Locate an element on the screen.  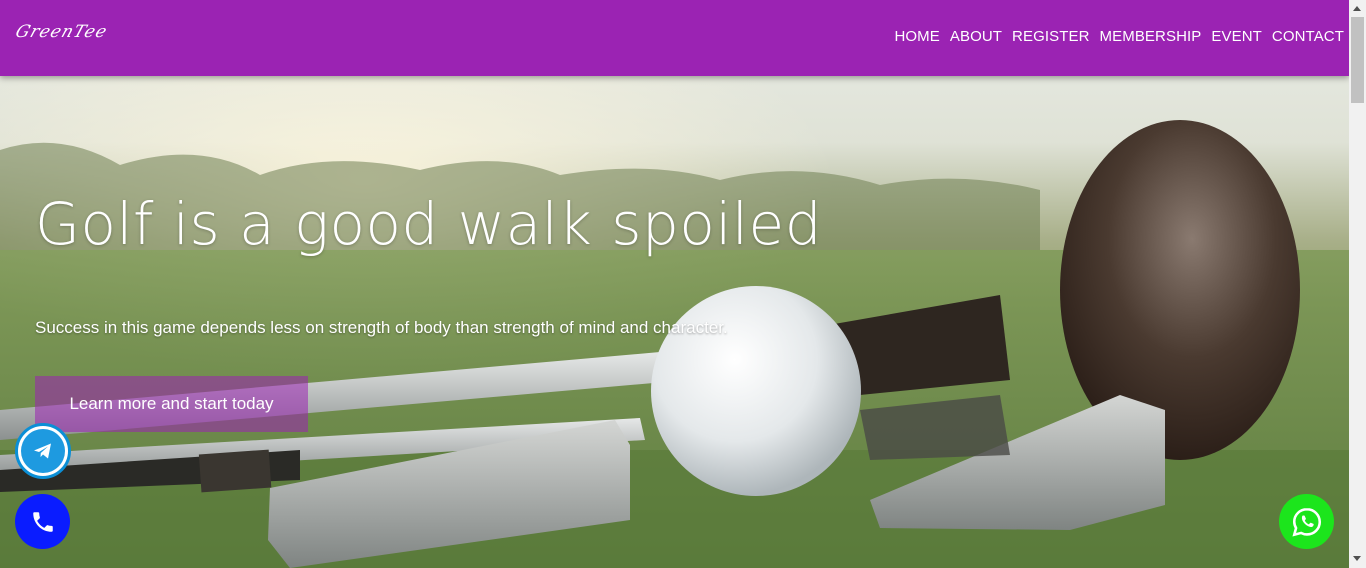
nav-home: HOME is located at coordinates (916, 36).